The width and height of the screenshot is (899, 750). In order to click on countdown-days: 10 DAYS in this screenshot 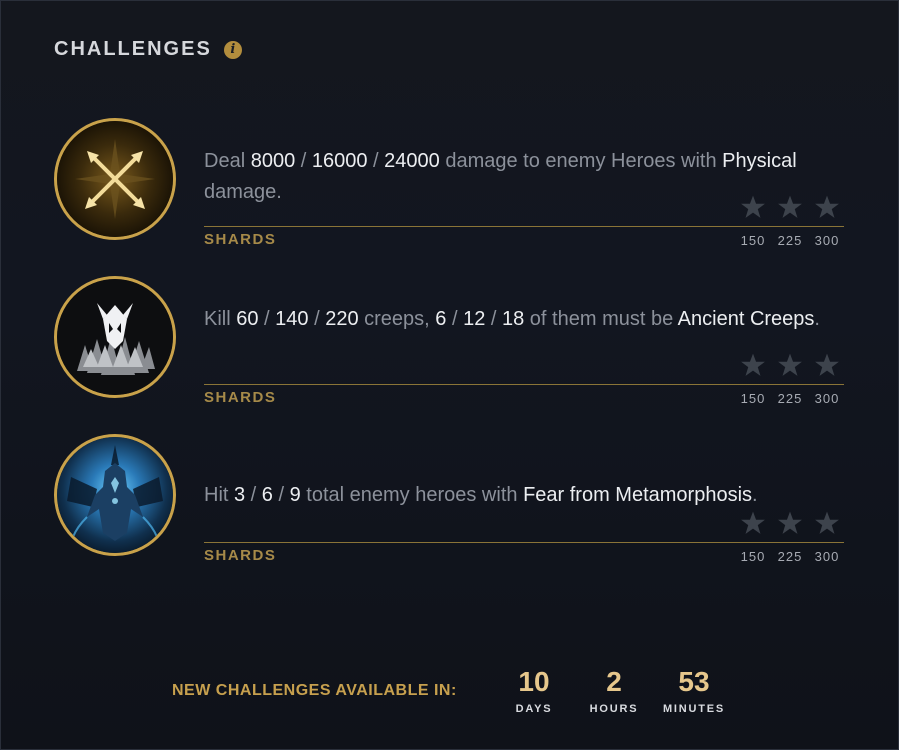, I will do `click(534, 690)`.